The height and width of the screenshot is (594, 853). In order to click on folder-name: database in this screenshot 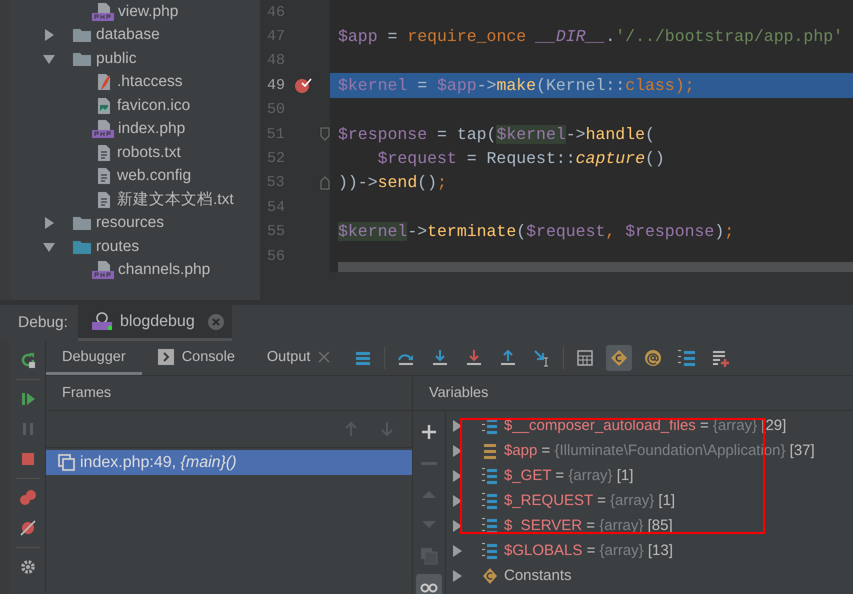, I will do `click(128, 35)`.